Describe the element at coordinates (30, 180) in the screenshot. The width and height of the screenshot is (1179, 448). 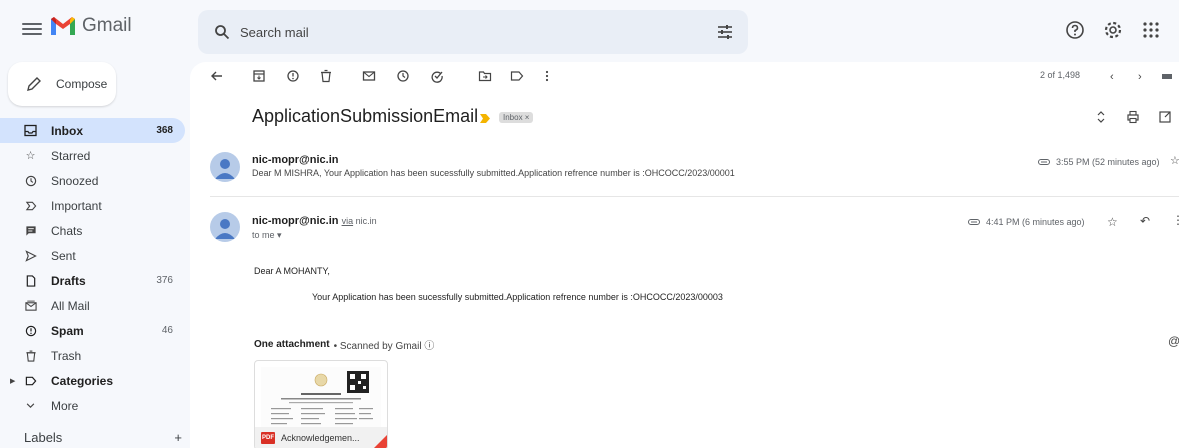
I see `clock-icon` at that location.